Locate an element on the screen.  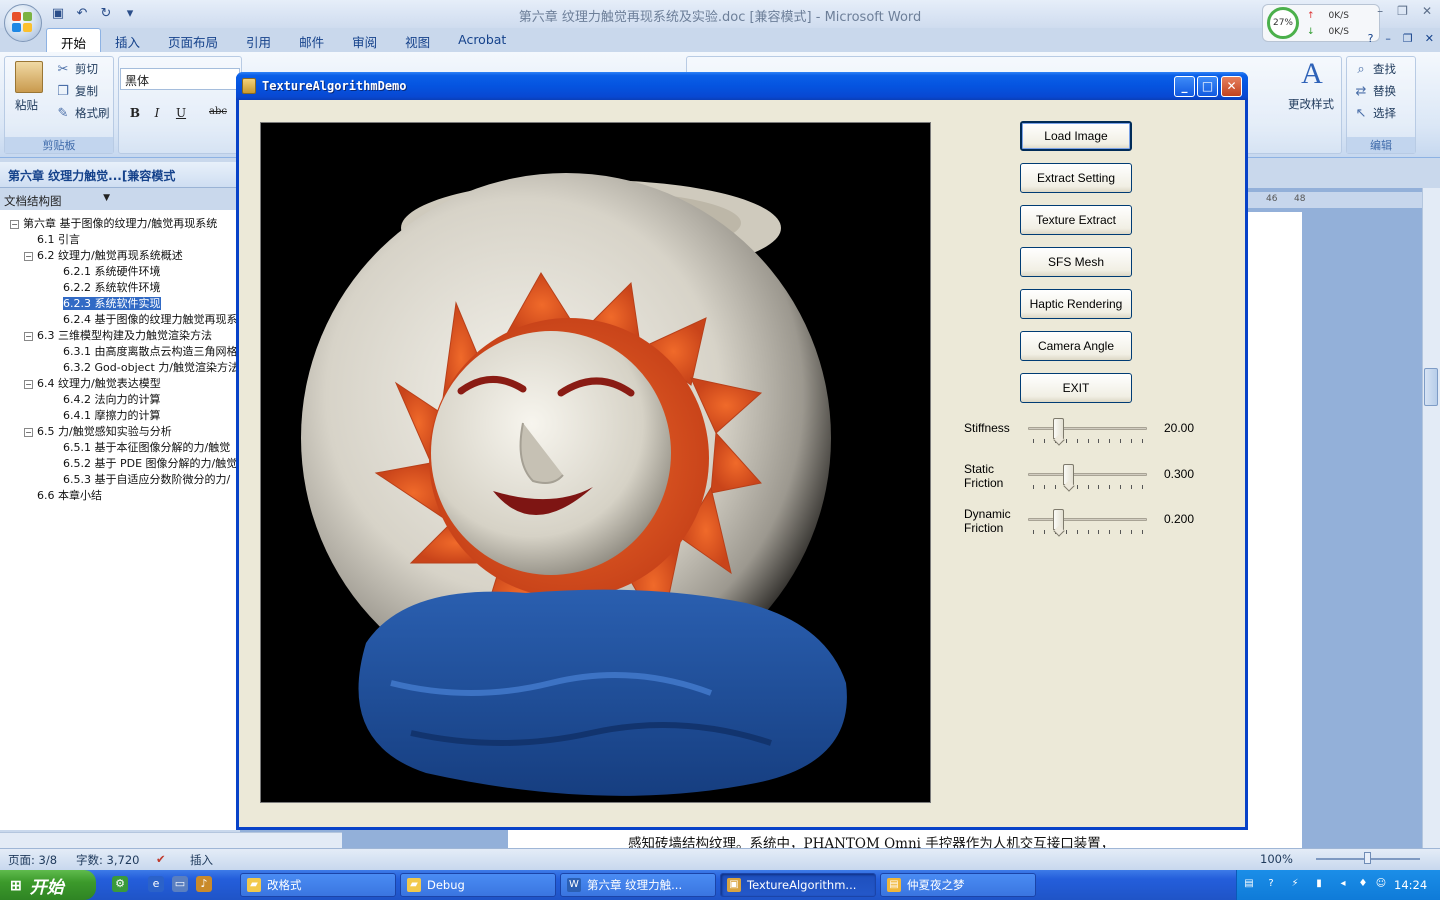
quicklaunch-app-icon: ⚙ is located at coordinates (120, 884).